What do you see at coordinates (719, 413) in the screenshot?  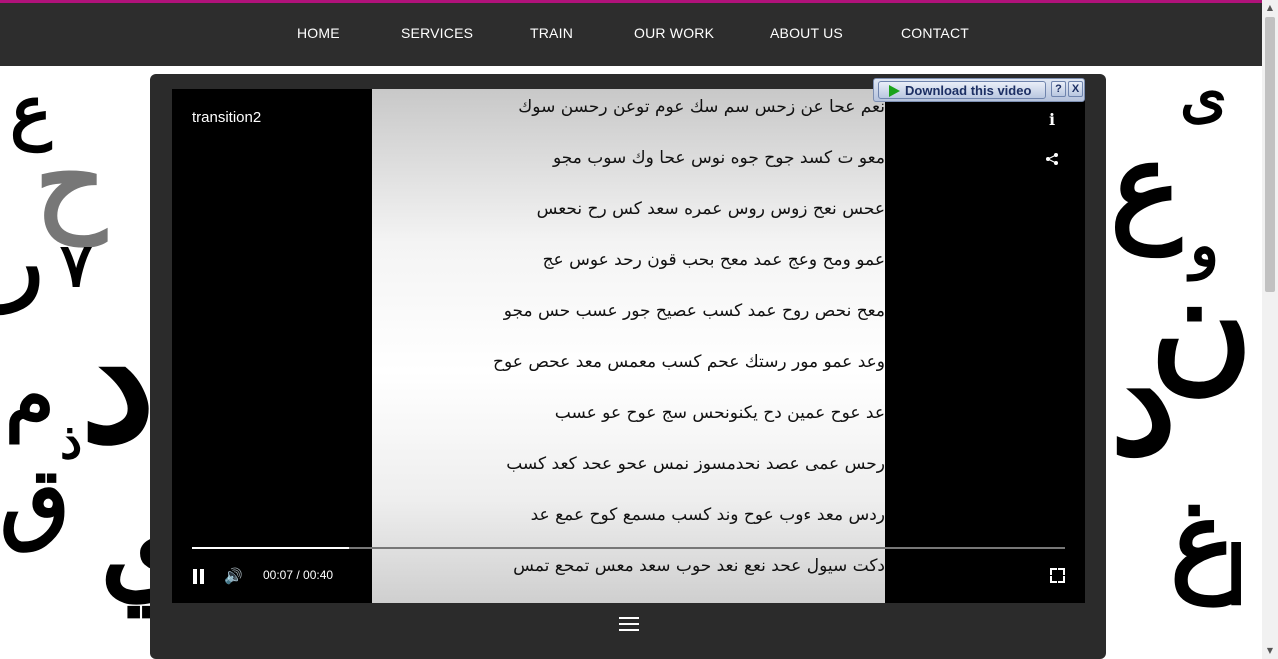 I see `video-text-row: عد عوح عمين دح يكنونحس سج عوح عو عسب` at bounding box center [719, 413].